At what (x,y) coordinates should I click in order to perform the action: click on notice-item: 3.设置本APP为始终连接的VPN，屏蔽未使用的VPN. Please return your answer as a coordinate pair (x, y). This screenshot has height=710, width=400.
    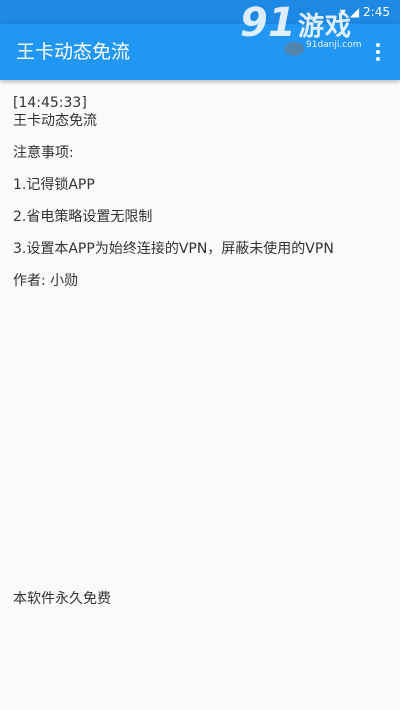
    Looking at the image, I should click on (173, 249).